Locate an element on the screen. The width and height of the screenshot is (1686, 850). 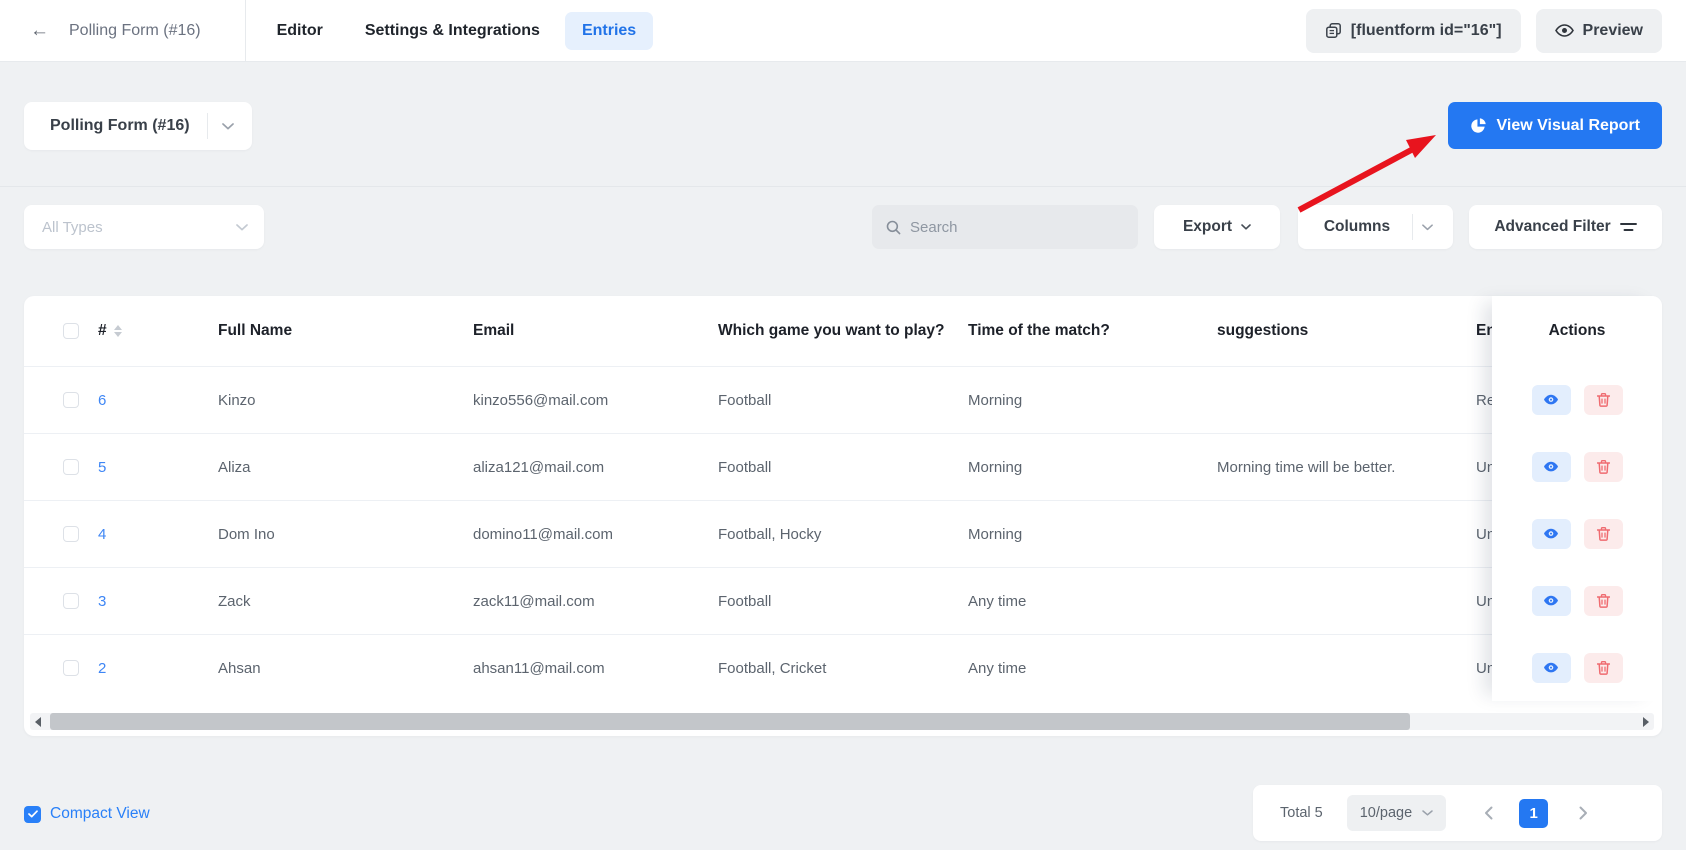
cell-time: Any time is located at coordinates (997, 601).